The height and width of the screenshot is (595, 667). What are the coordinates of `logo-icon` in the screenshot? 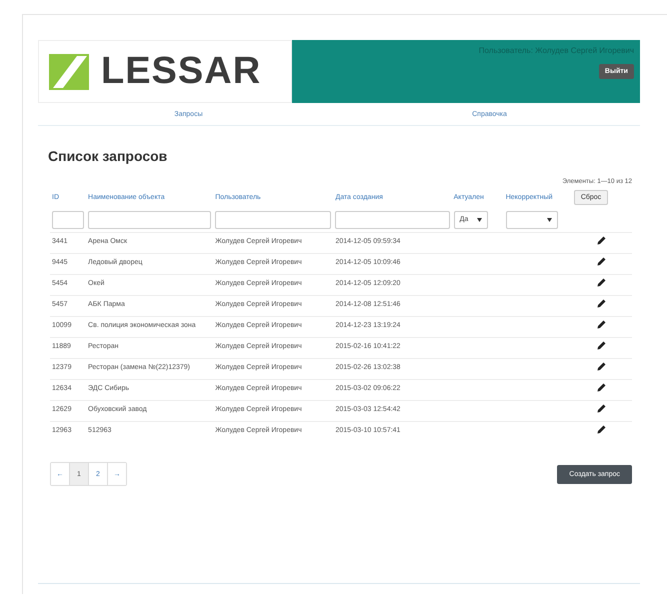 It's located at (69, 72).